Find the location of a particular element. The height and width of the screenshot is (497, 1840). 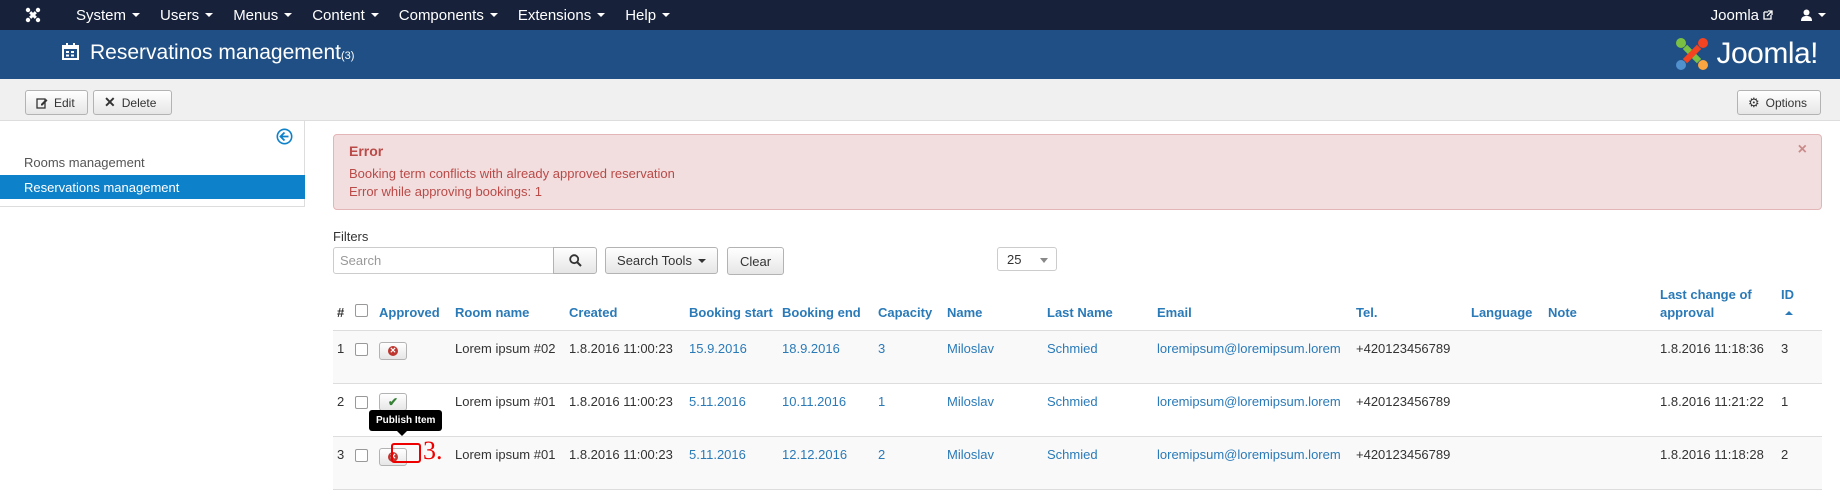

close-icon: × is located at coordinates (1802, 150).